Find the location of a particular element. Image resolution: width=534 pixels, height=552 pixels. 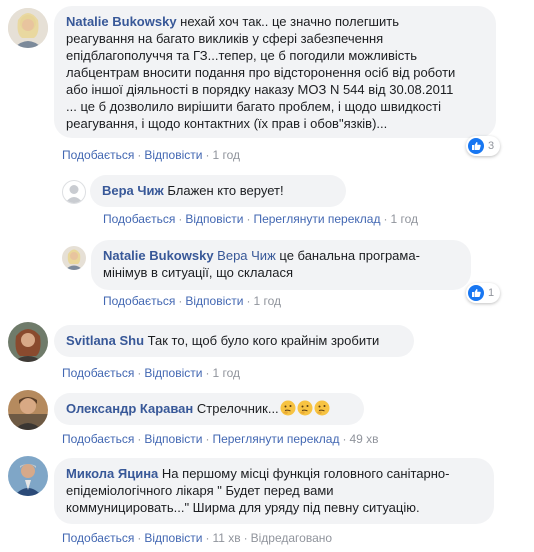

reaction-count: 3 is located at coordinates (483, 146).